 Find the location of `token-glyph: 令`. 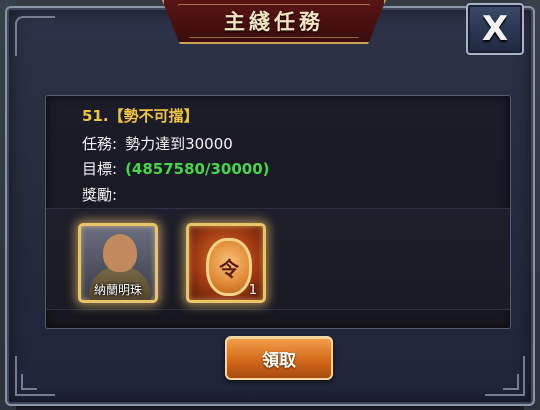

token-glyph: 令 is located at coordinates (229, 268).